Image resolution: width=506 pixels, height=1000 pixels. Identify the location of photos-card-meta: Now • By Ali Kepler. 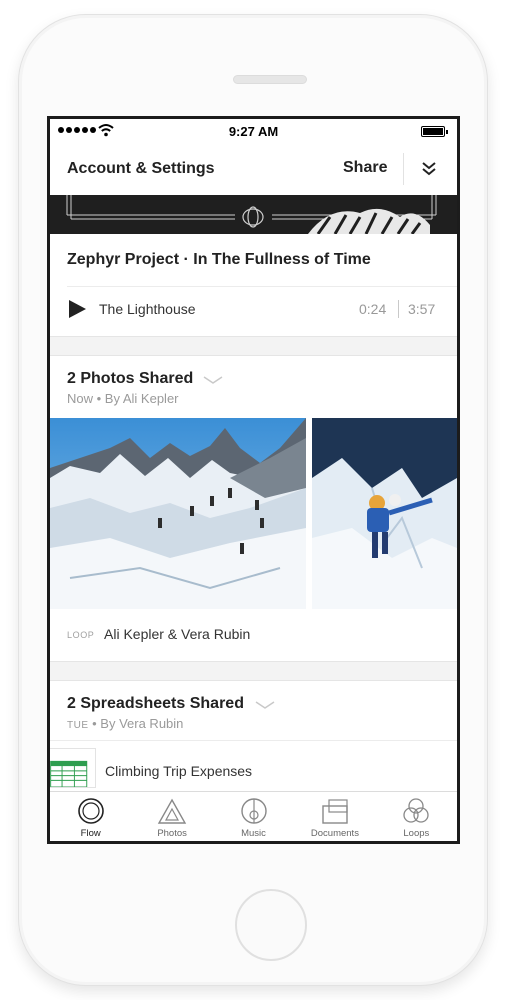
(123, 398).